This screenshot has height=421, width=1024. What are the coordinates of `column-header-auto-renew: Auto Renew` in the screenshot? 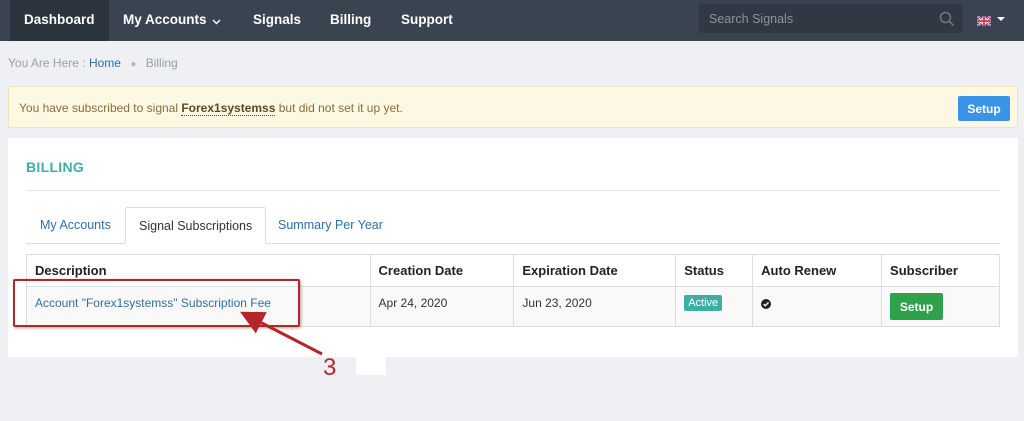 It's located at (817, 270).